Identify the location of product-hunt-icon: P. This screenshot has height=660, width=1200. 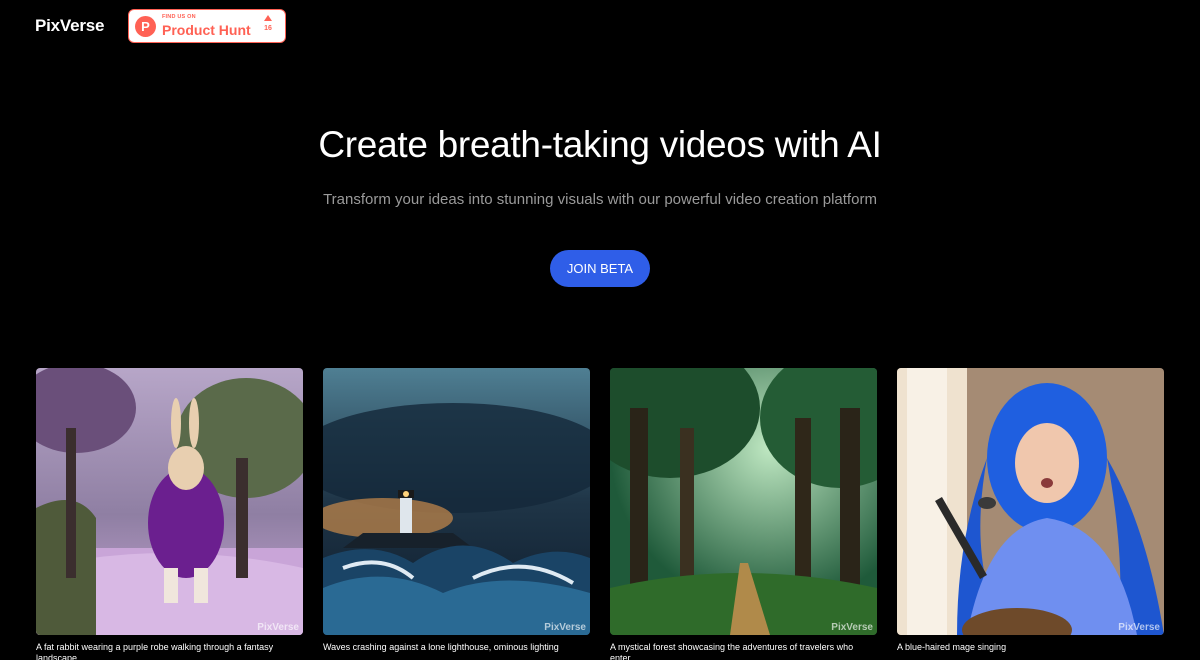
(145, 26).